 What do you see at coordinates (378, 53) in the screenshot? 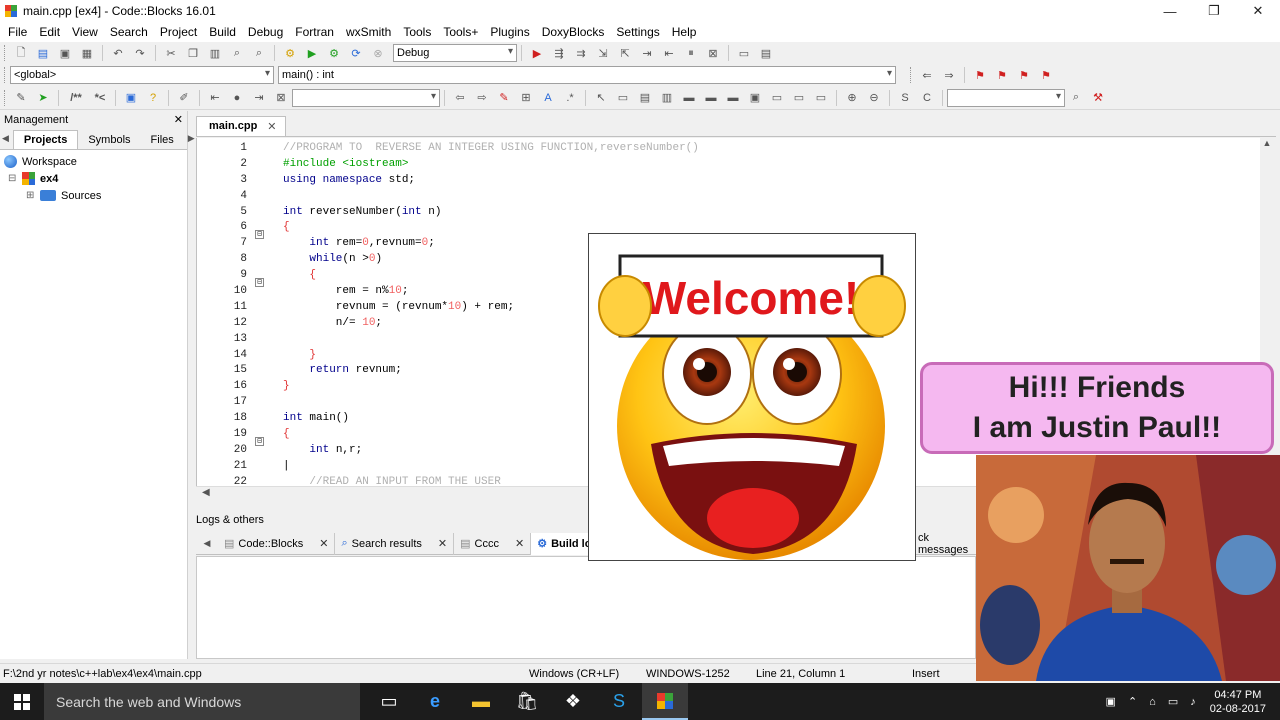
I see `abort-icon: ⊗` at bounding box center [378, 53].